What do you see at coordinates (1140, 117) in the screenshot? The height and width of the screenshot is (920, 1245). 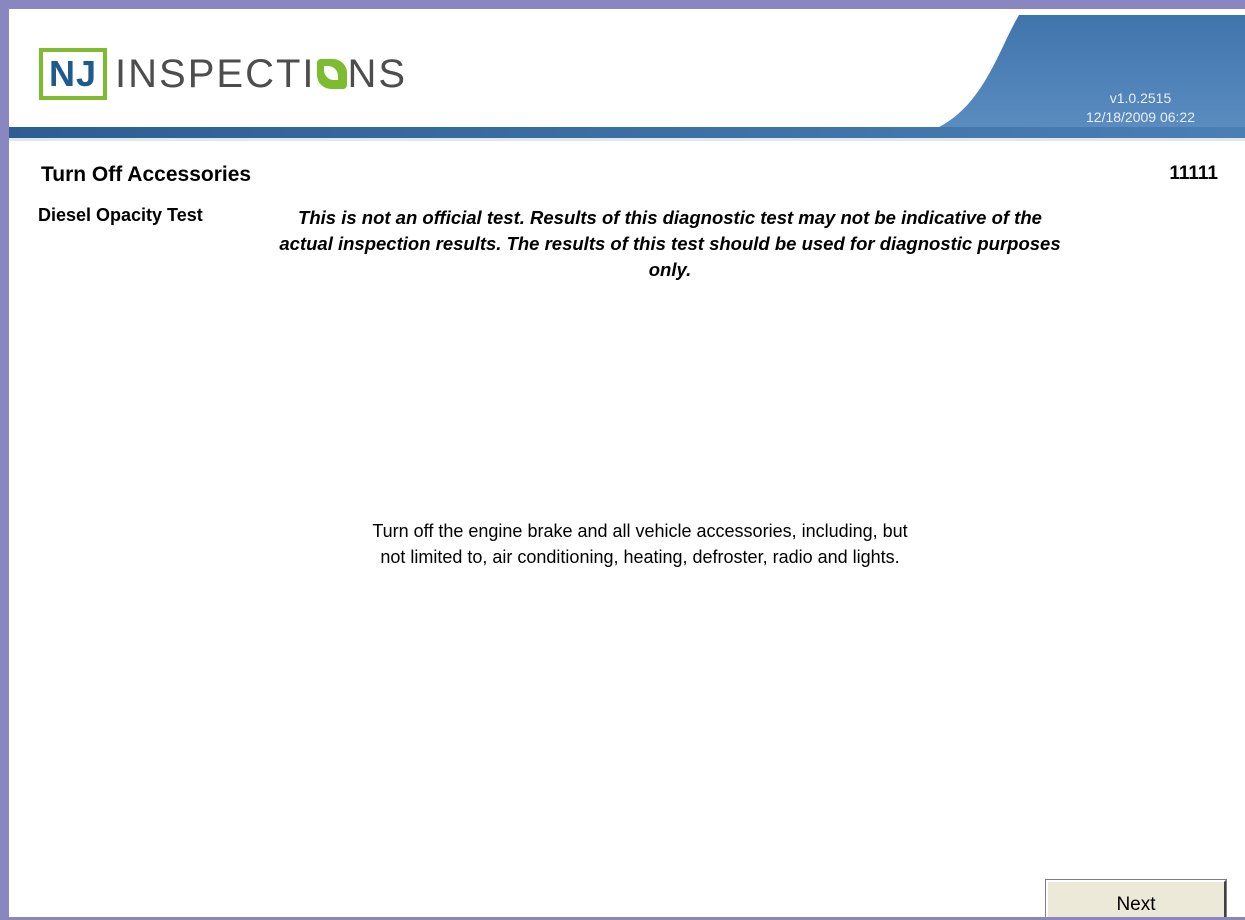 I see `timestamp: 12/18/2009 06:22` at bounding box center [1140, 117].